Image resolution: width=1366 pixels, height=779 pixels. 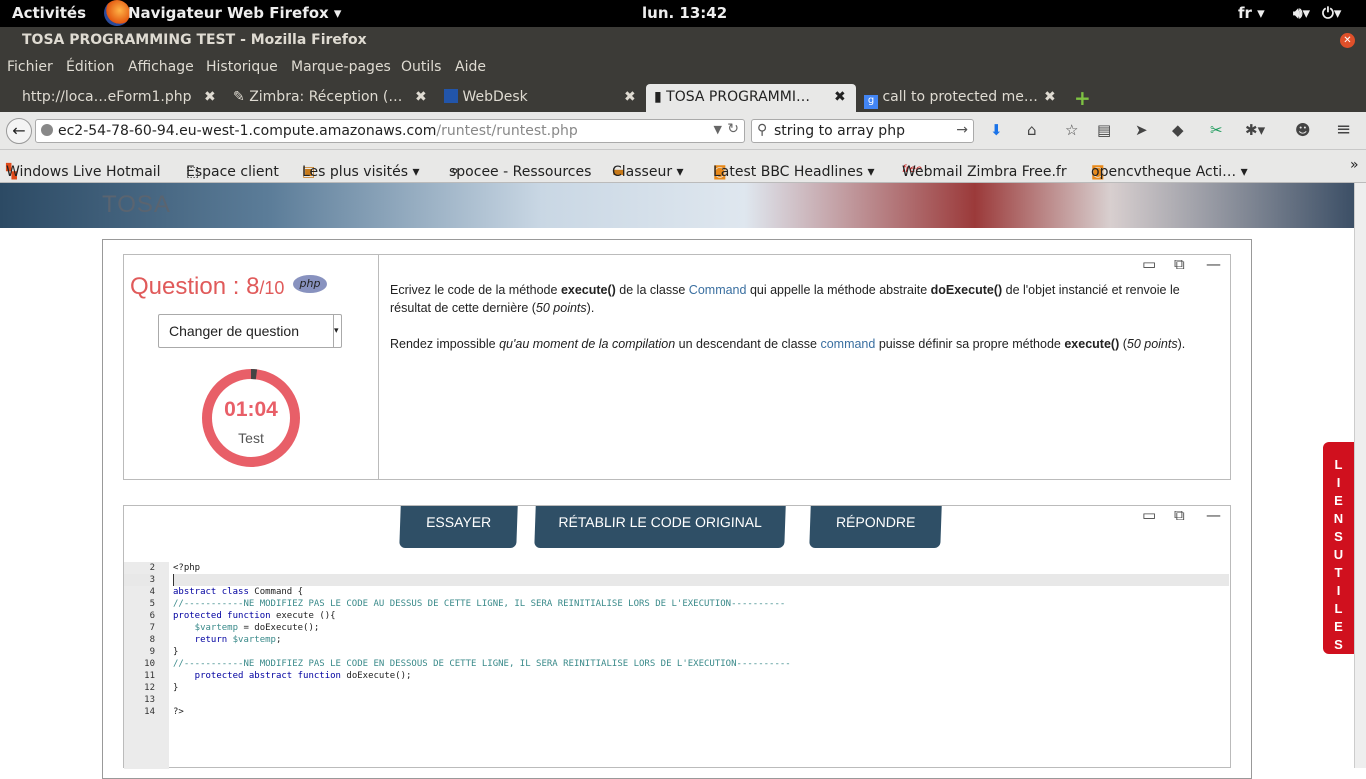 I want to click on downloads-icon: ⬇, so click(x=996, y=130).